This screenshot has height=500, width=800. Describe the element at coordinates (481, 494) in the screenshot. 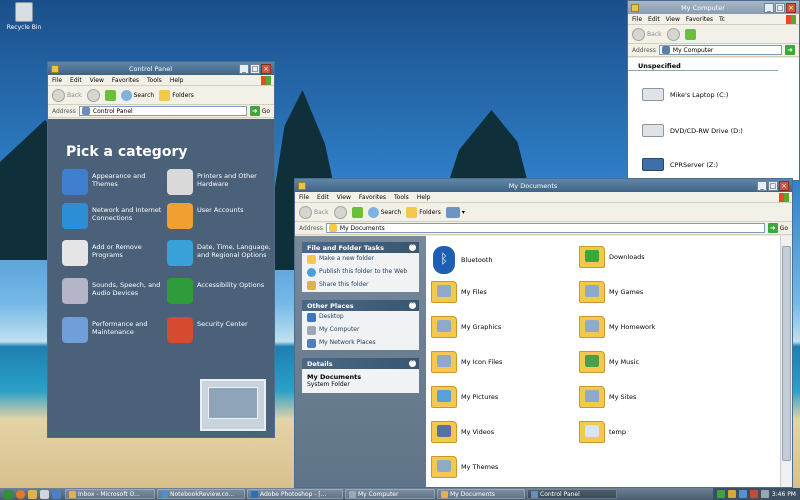

I see `taskbar-button: My Documents` at that location.